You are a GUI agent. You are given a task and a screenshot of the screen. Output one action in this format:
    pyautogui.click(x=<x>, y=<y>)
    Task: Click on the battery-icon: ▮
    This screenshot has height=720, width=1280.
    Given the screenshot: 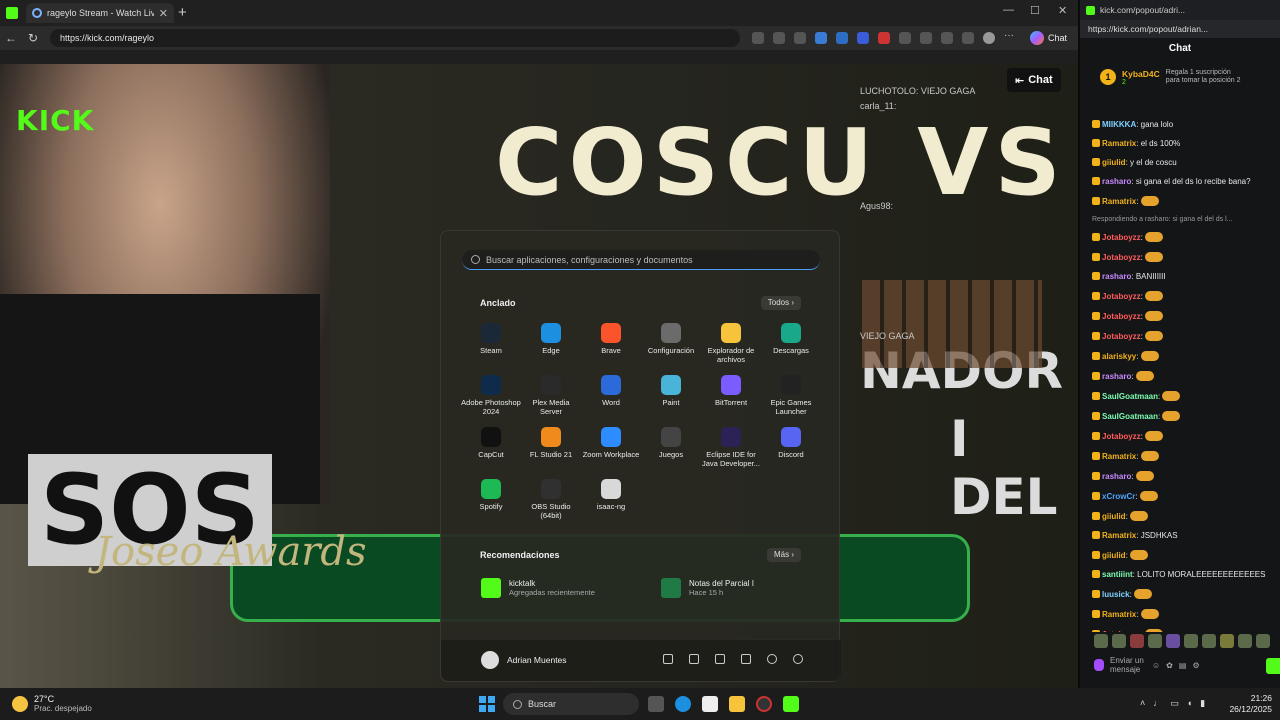 What is the action you would take?
    pyautogui.click(x=1202, y=703)
    